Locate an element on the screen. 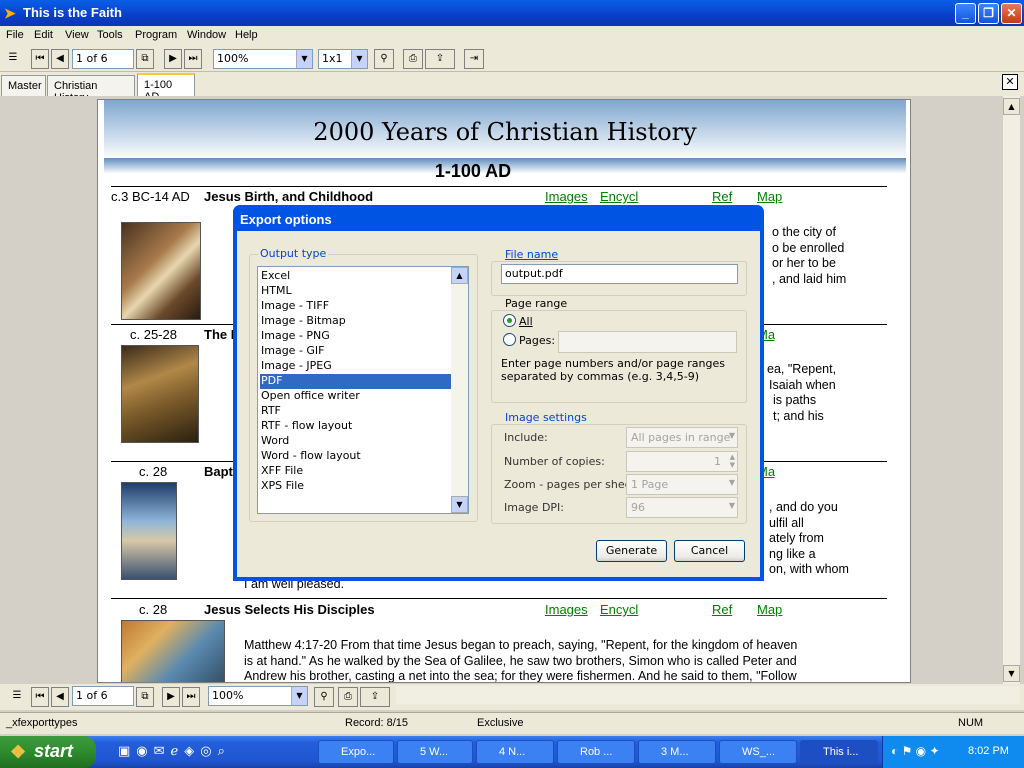  app-icon: ◈ is located at coordinates (189, 751).